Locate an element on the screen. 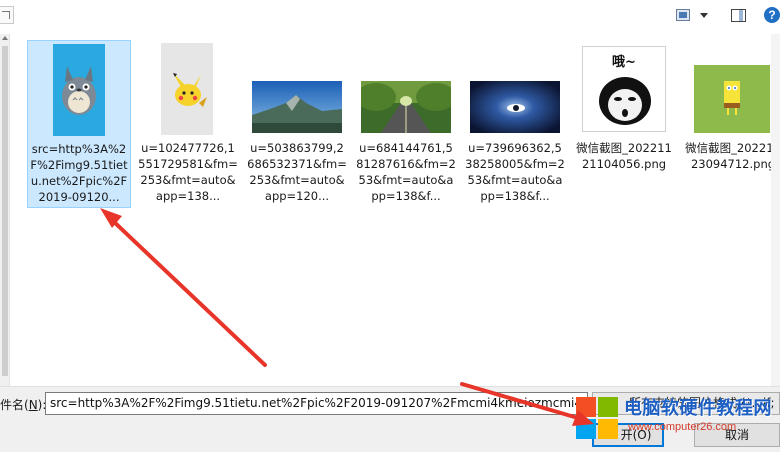 The height and width of the screenshot is (452, 780). site-watermark: 电脑软硬件教程网 www.computer26.com is located at coordinates (676, 418).